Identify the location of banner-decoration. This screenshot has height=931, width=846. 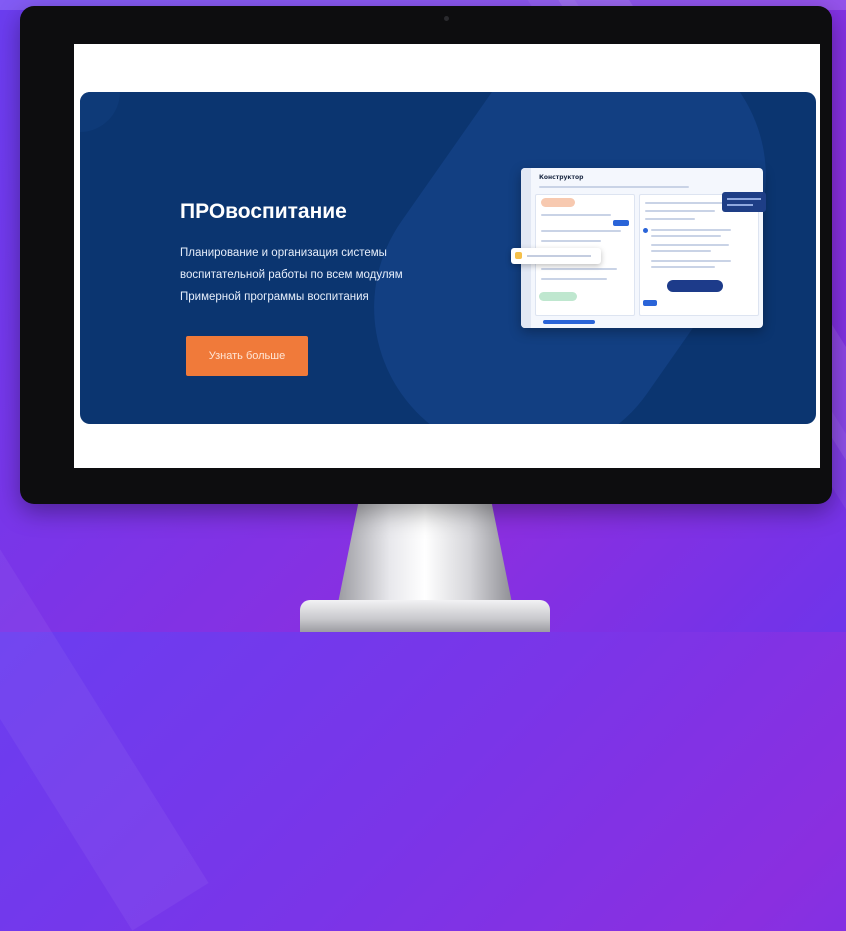
(100, 112).